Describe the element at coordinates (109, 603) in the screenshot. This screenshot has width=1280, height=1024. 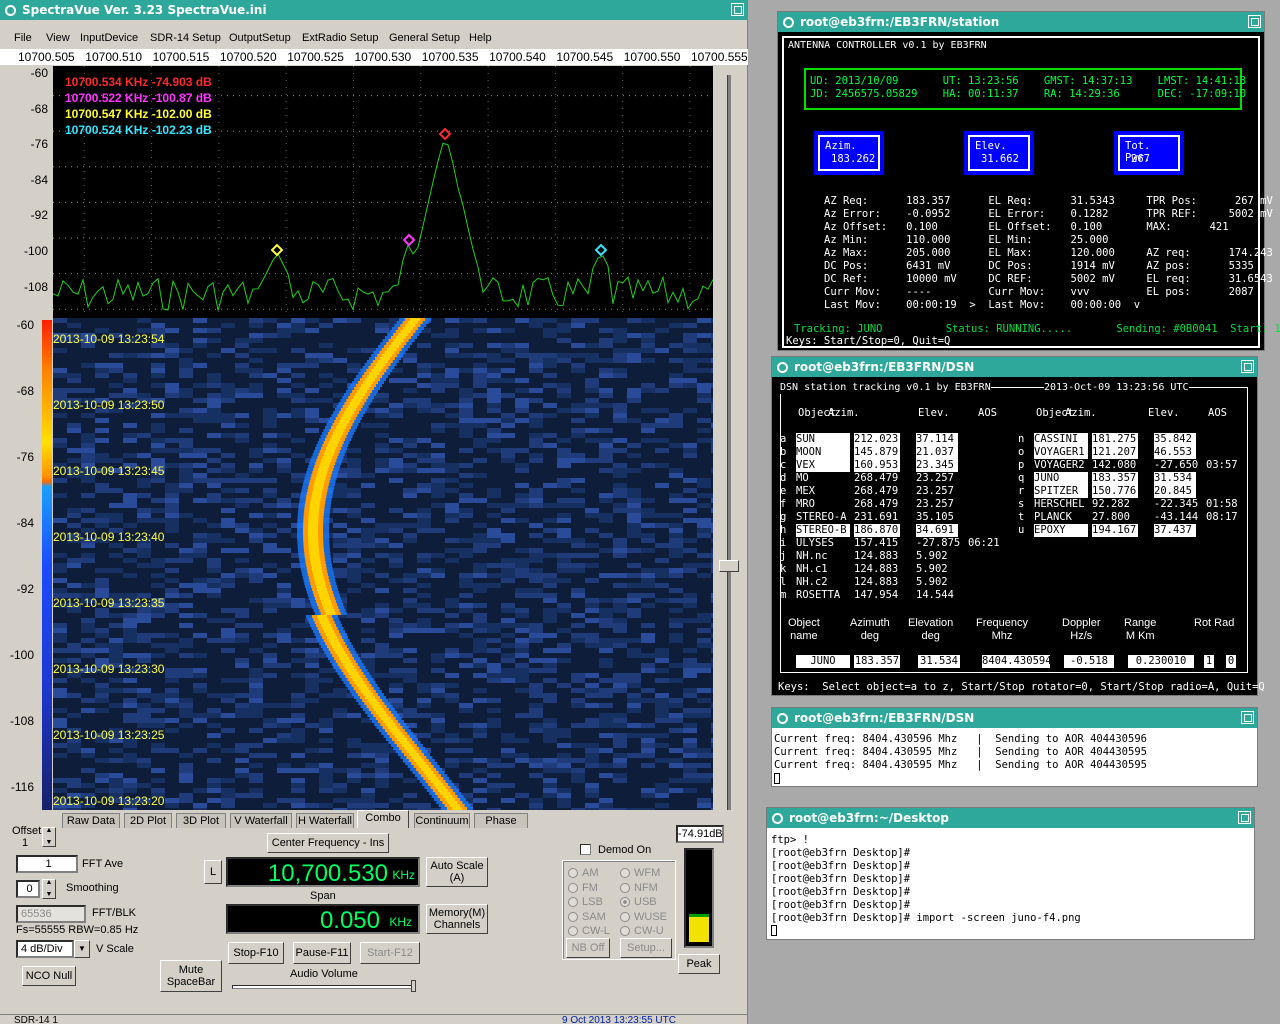
I see `waterfall-timestamp: 2013-10-09 13:23:35` at that location.